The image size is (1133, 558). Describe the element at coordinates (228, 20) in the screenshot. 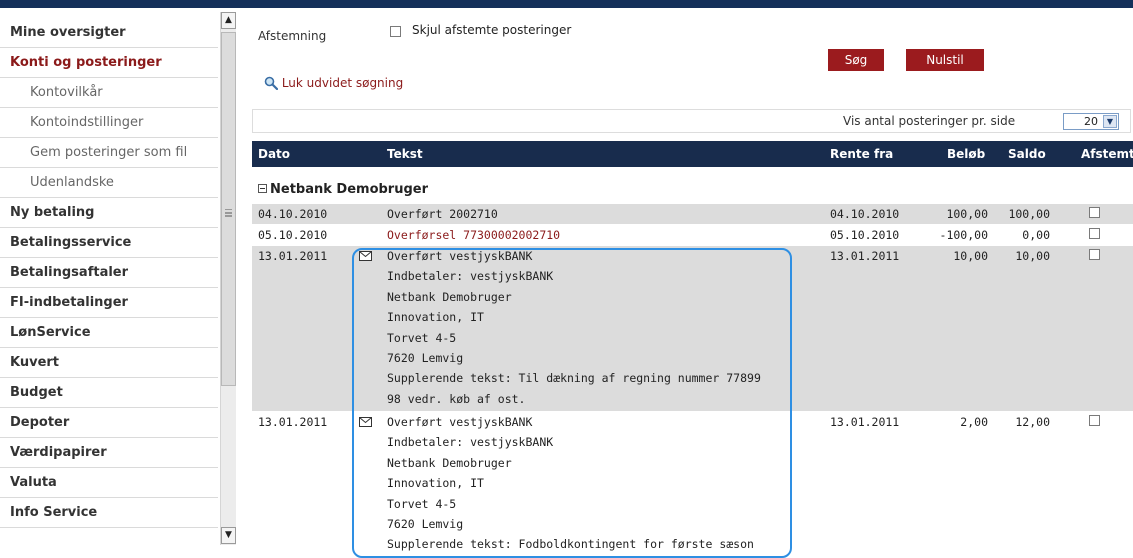

I see `scroll-up-button: ▲` at that location.